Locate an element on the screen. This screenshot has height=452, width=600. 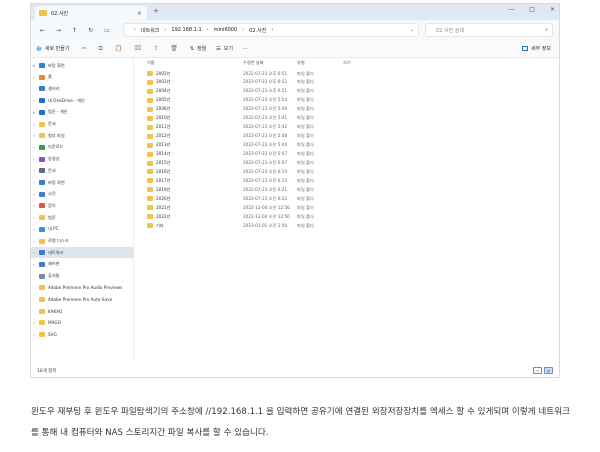
file-row: 2011년 2022-07-23 오전 5:42 파일 폴더 is located at coordinates (245, 128).